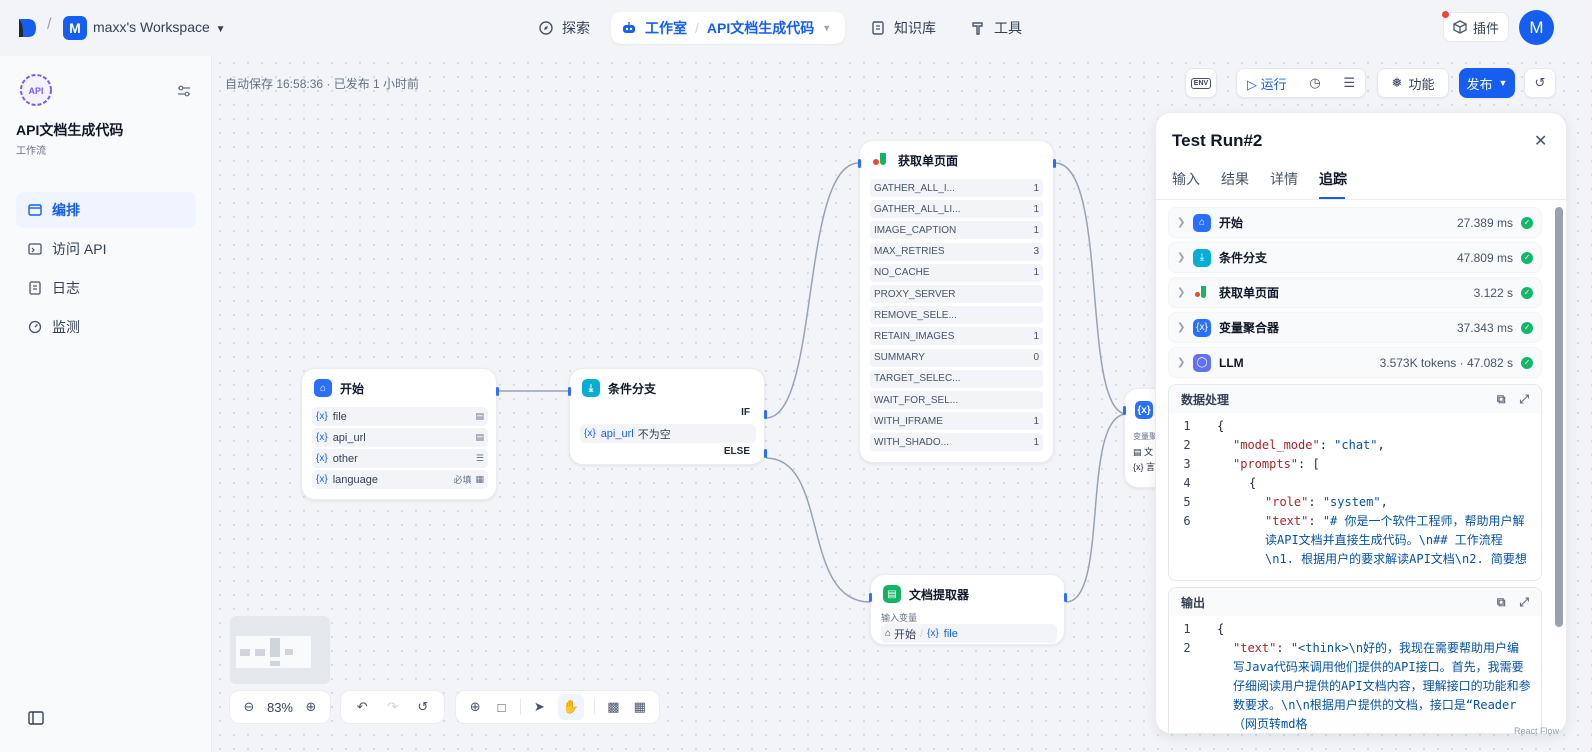  I want to click on trace-row: ❯ ⌂ 开始 27.389 ms ✓, so click(1355, 222).